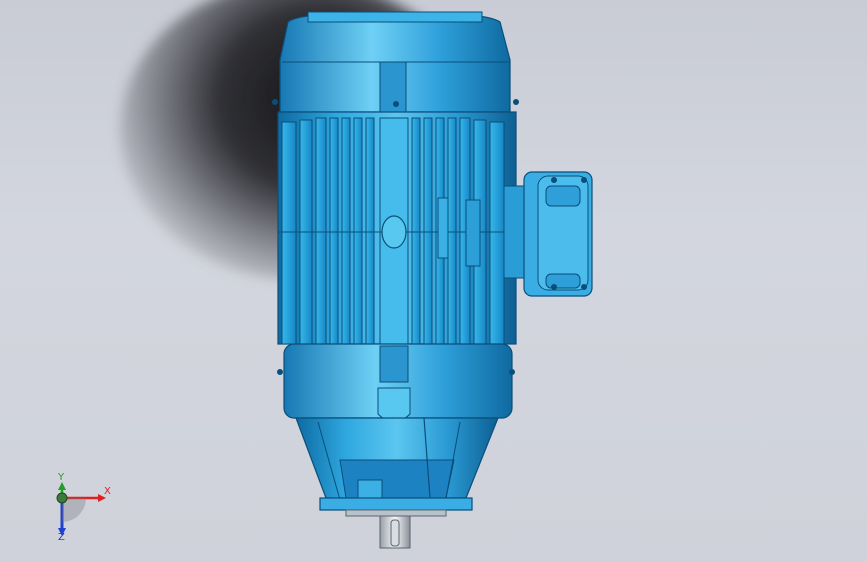 The width and height of the screenshot is (867, 562). Describe the element at coordinates (396, 529) in the screenshot. I see `motor-shaft` at that location.